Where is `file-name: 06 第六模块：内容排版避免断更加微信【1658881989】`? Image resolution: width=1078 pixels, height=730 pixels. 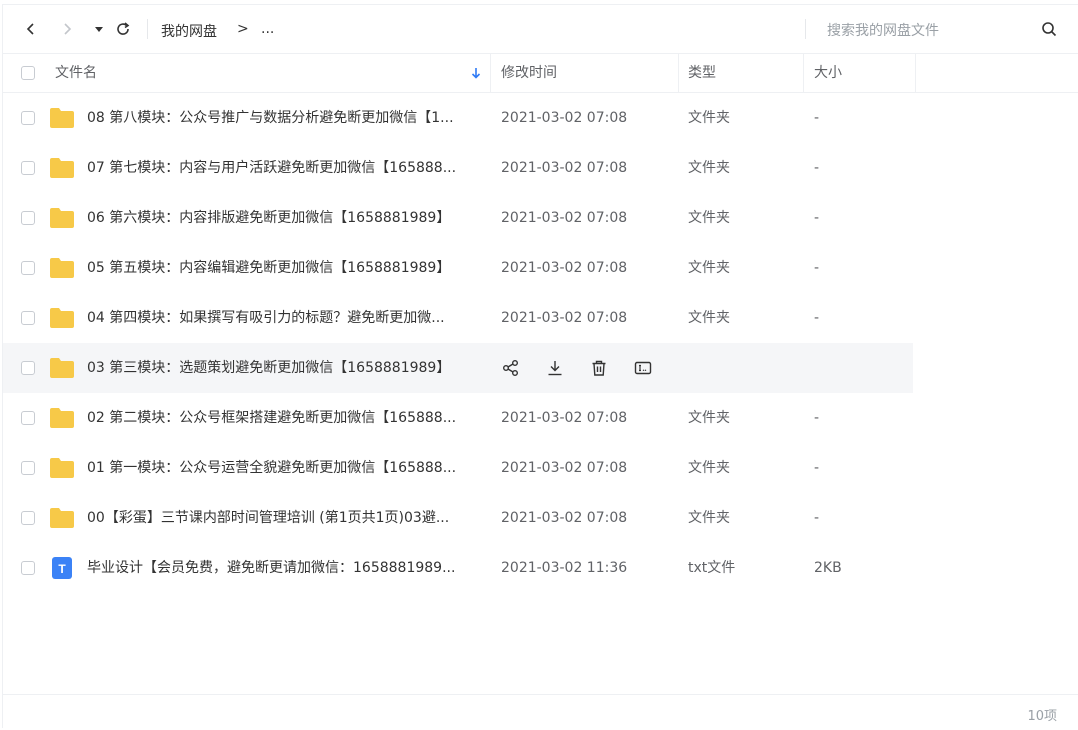 file-name: 06 第六模块：内容排版避免断更加微信【1658881989】 is located at coordinates (287, 218).